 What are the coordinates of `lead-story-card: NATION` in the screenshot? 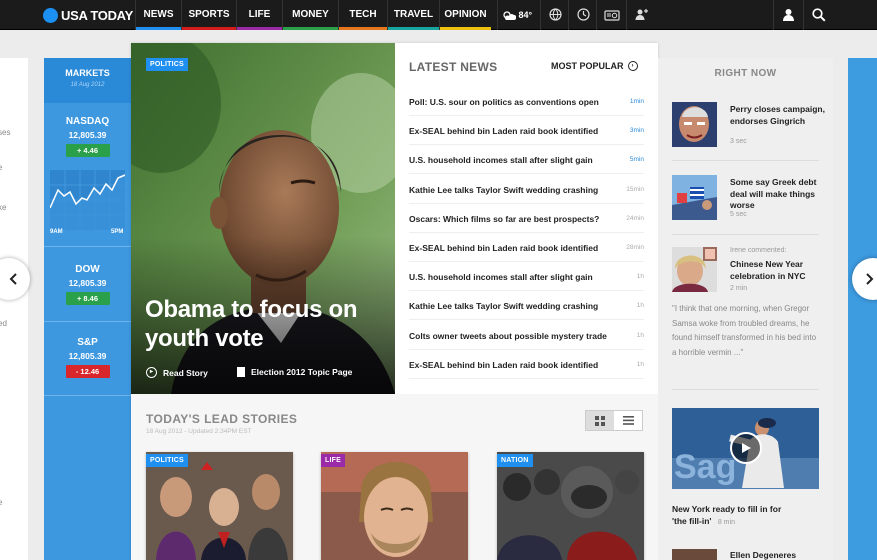 It's located at (570, 506).